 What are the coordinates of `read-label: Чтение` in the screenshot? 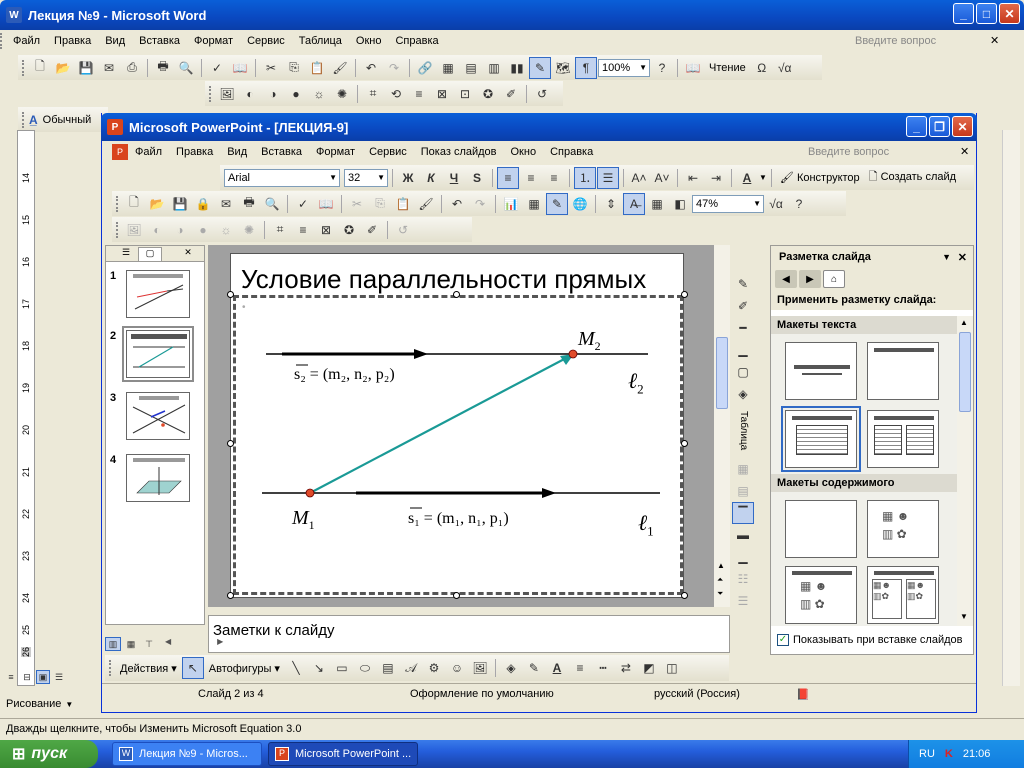 It's located at (727, 68).